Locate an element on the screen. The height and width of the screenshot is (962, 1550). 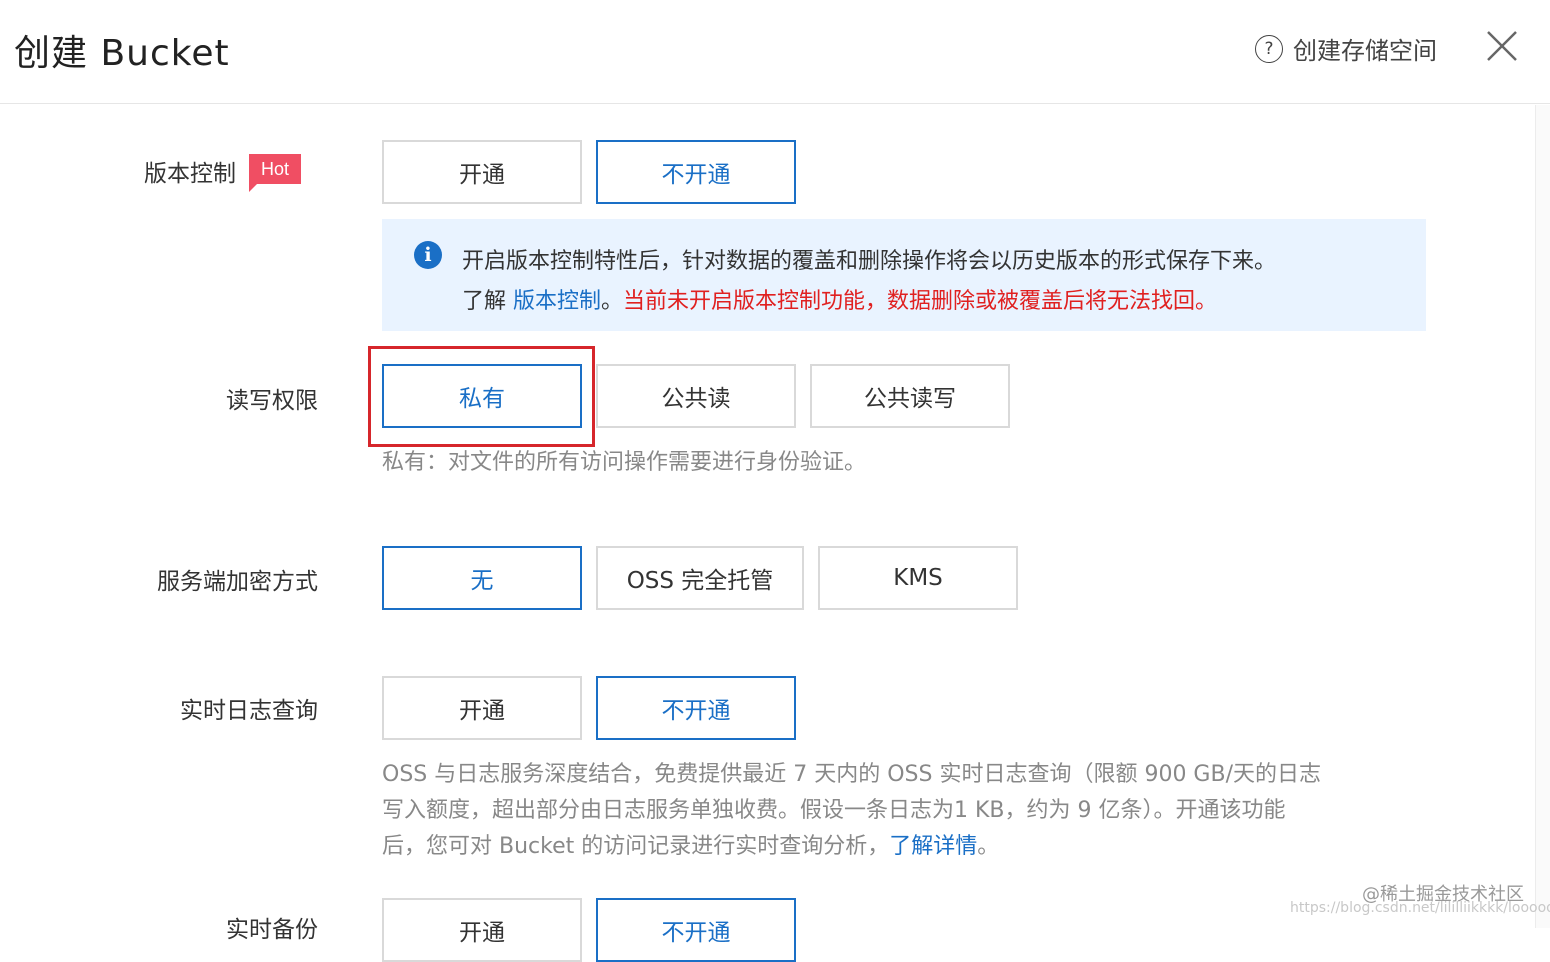
encryption-none-button: 无 is located at coordinates (482, 578).